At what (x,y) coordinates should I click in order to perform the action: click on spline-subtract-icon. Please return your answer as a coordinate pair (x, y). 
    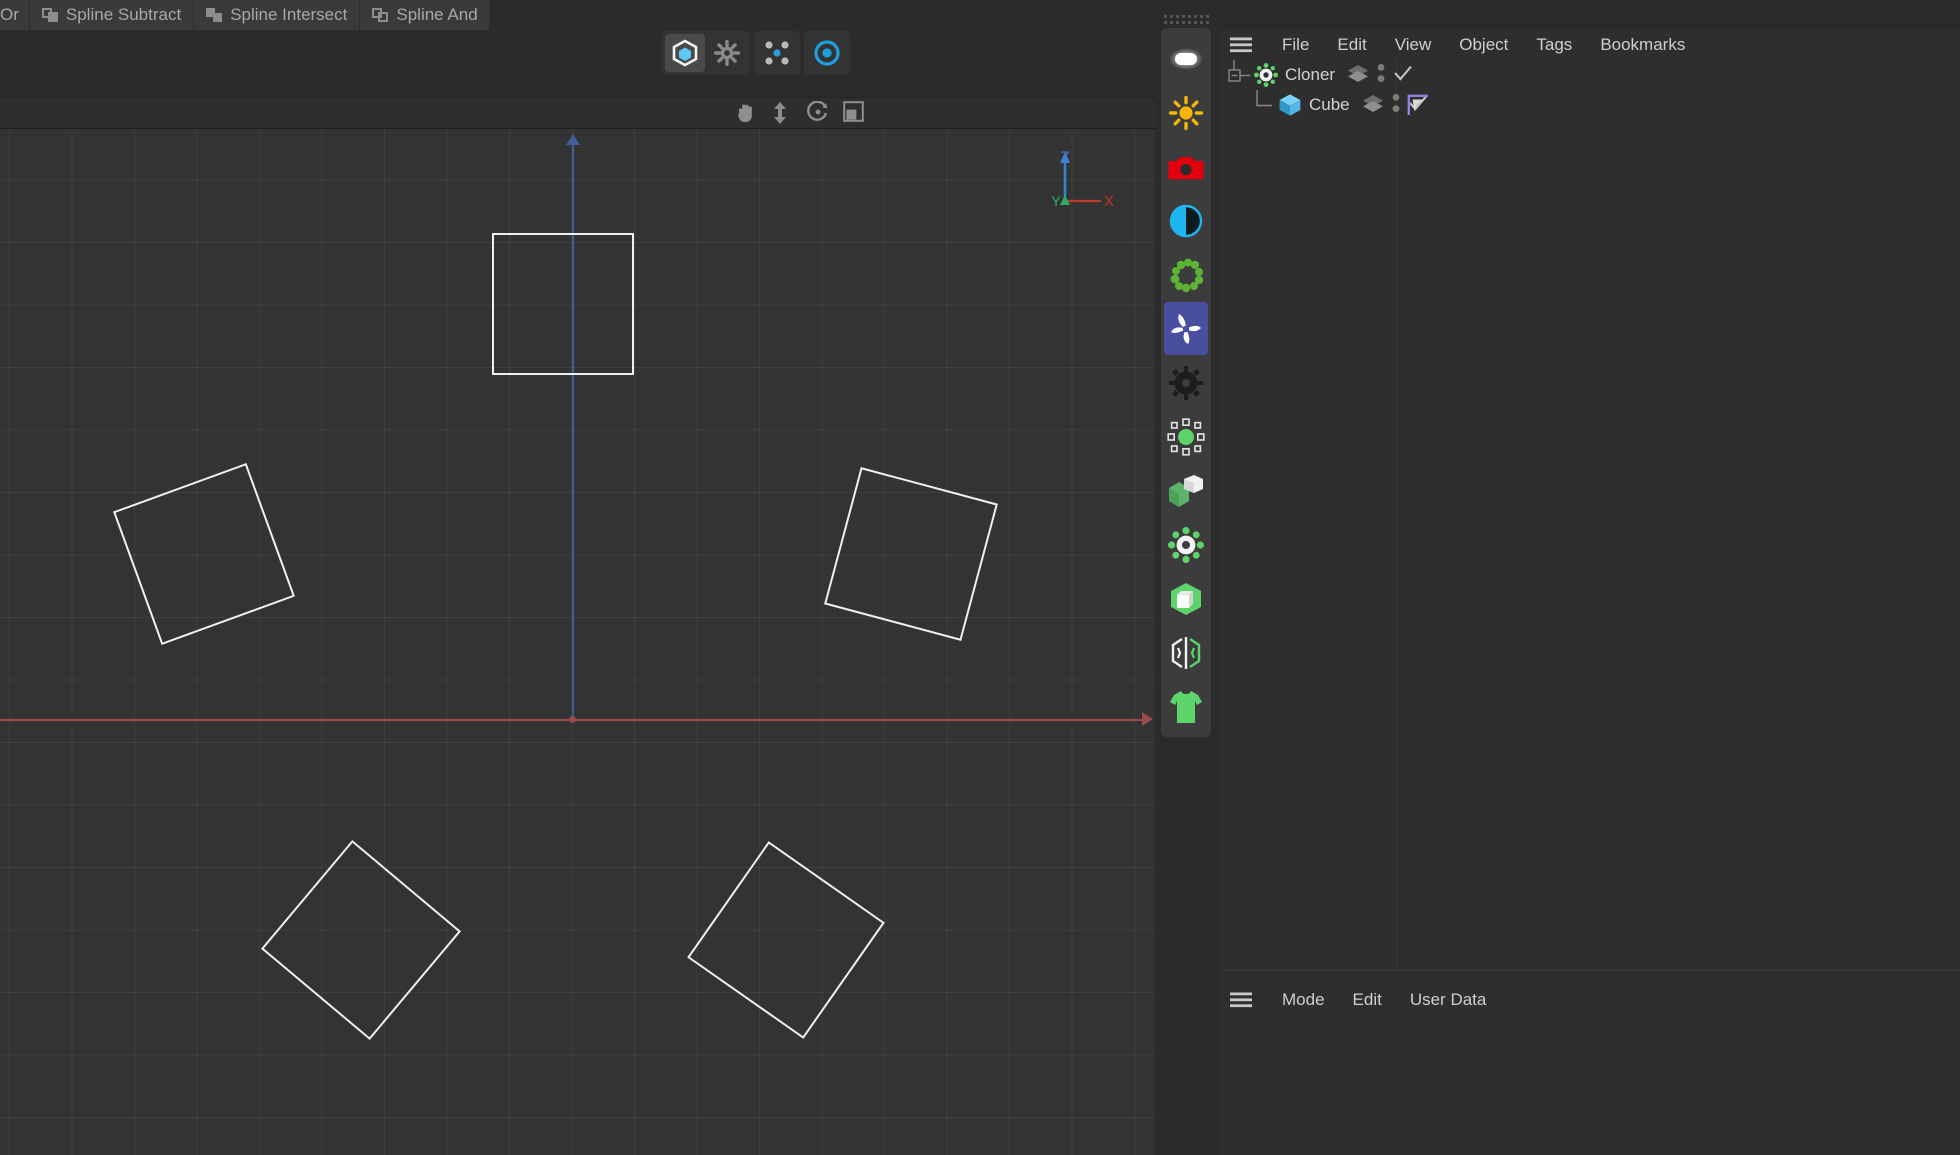
    Looking at the image, I should click on (50, 15).